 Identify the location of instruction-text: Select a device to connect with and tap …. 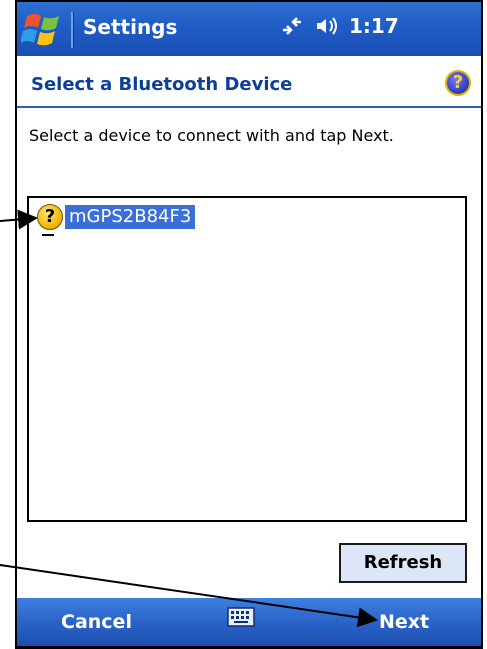
(211, 135).